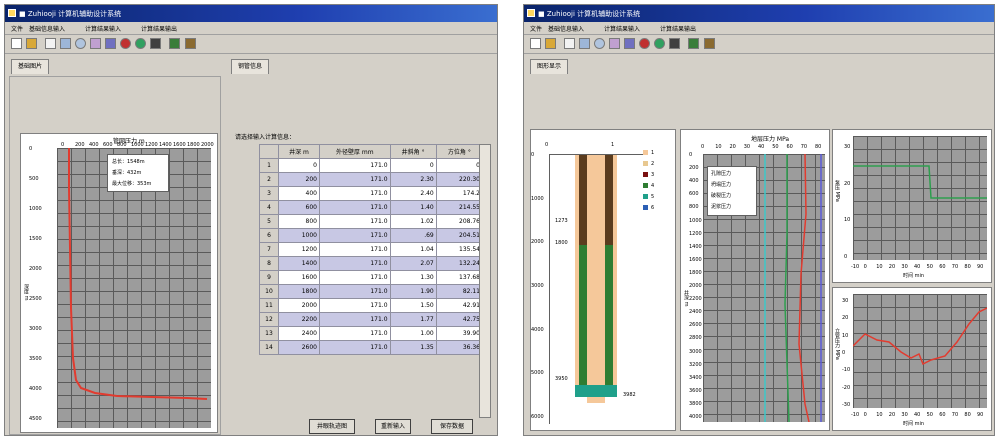  I want to click on table-row: 6 1000 171.0.69 204.51, so click(371, 235).